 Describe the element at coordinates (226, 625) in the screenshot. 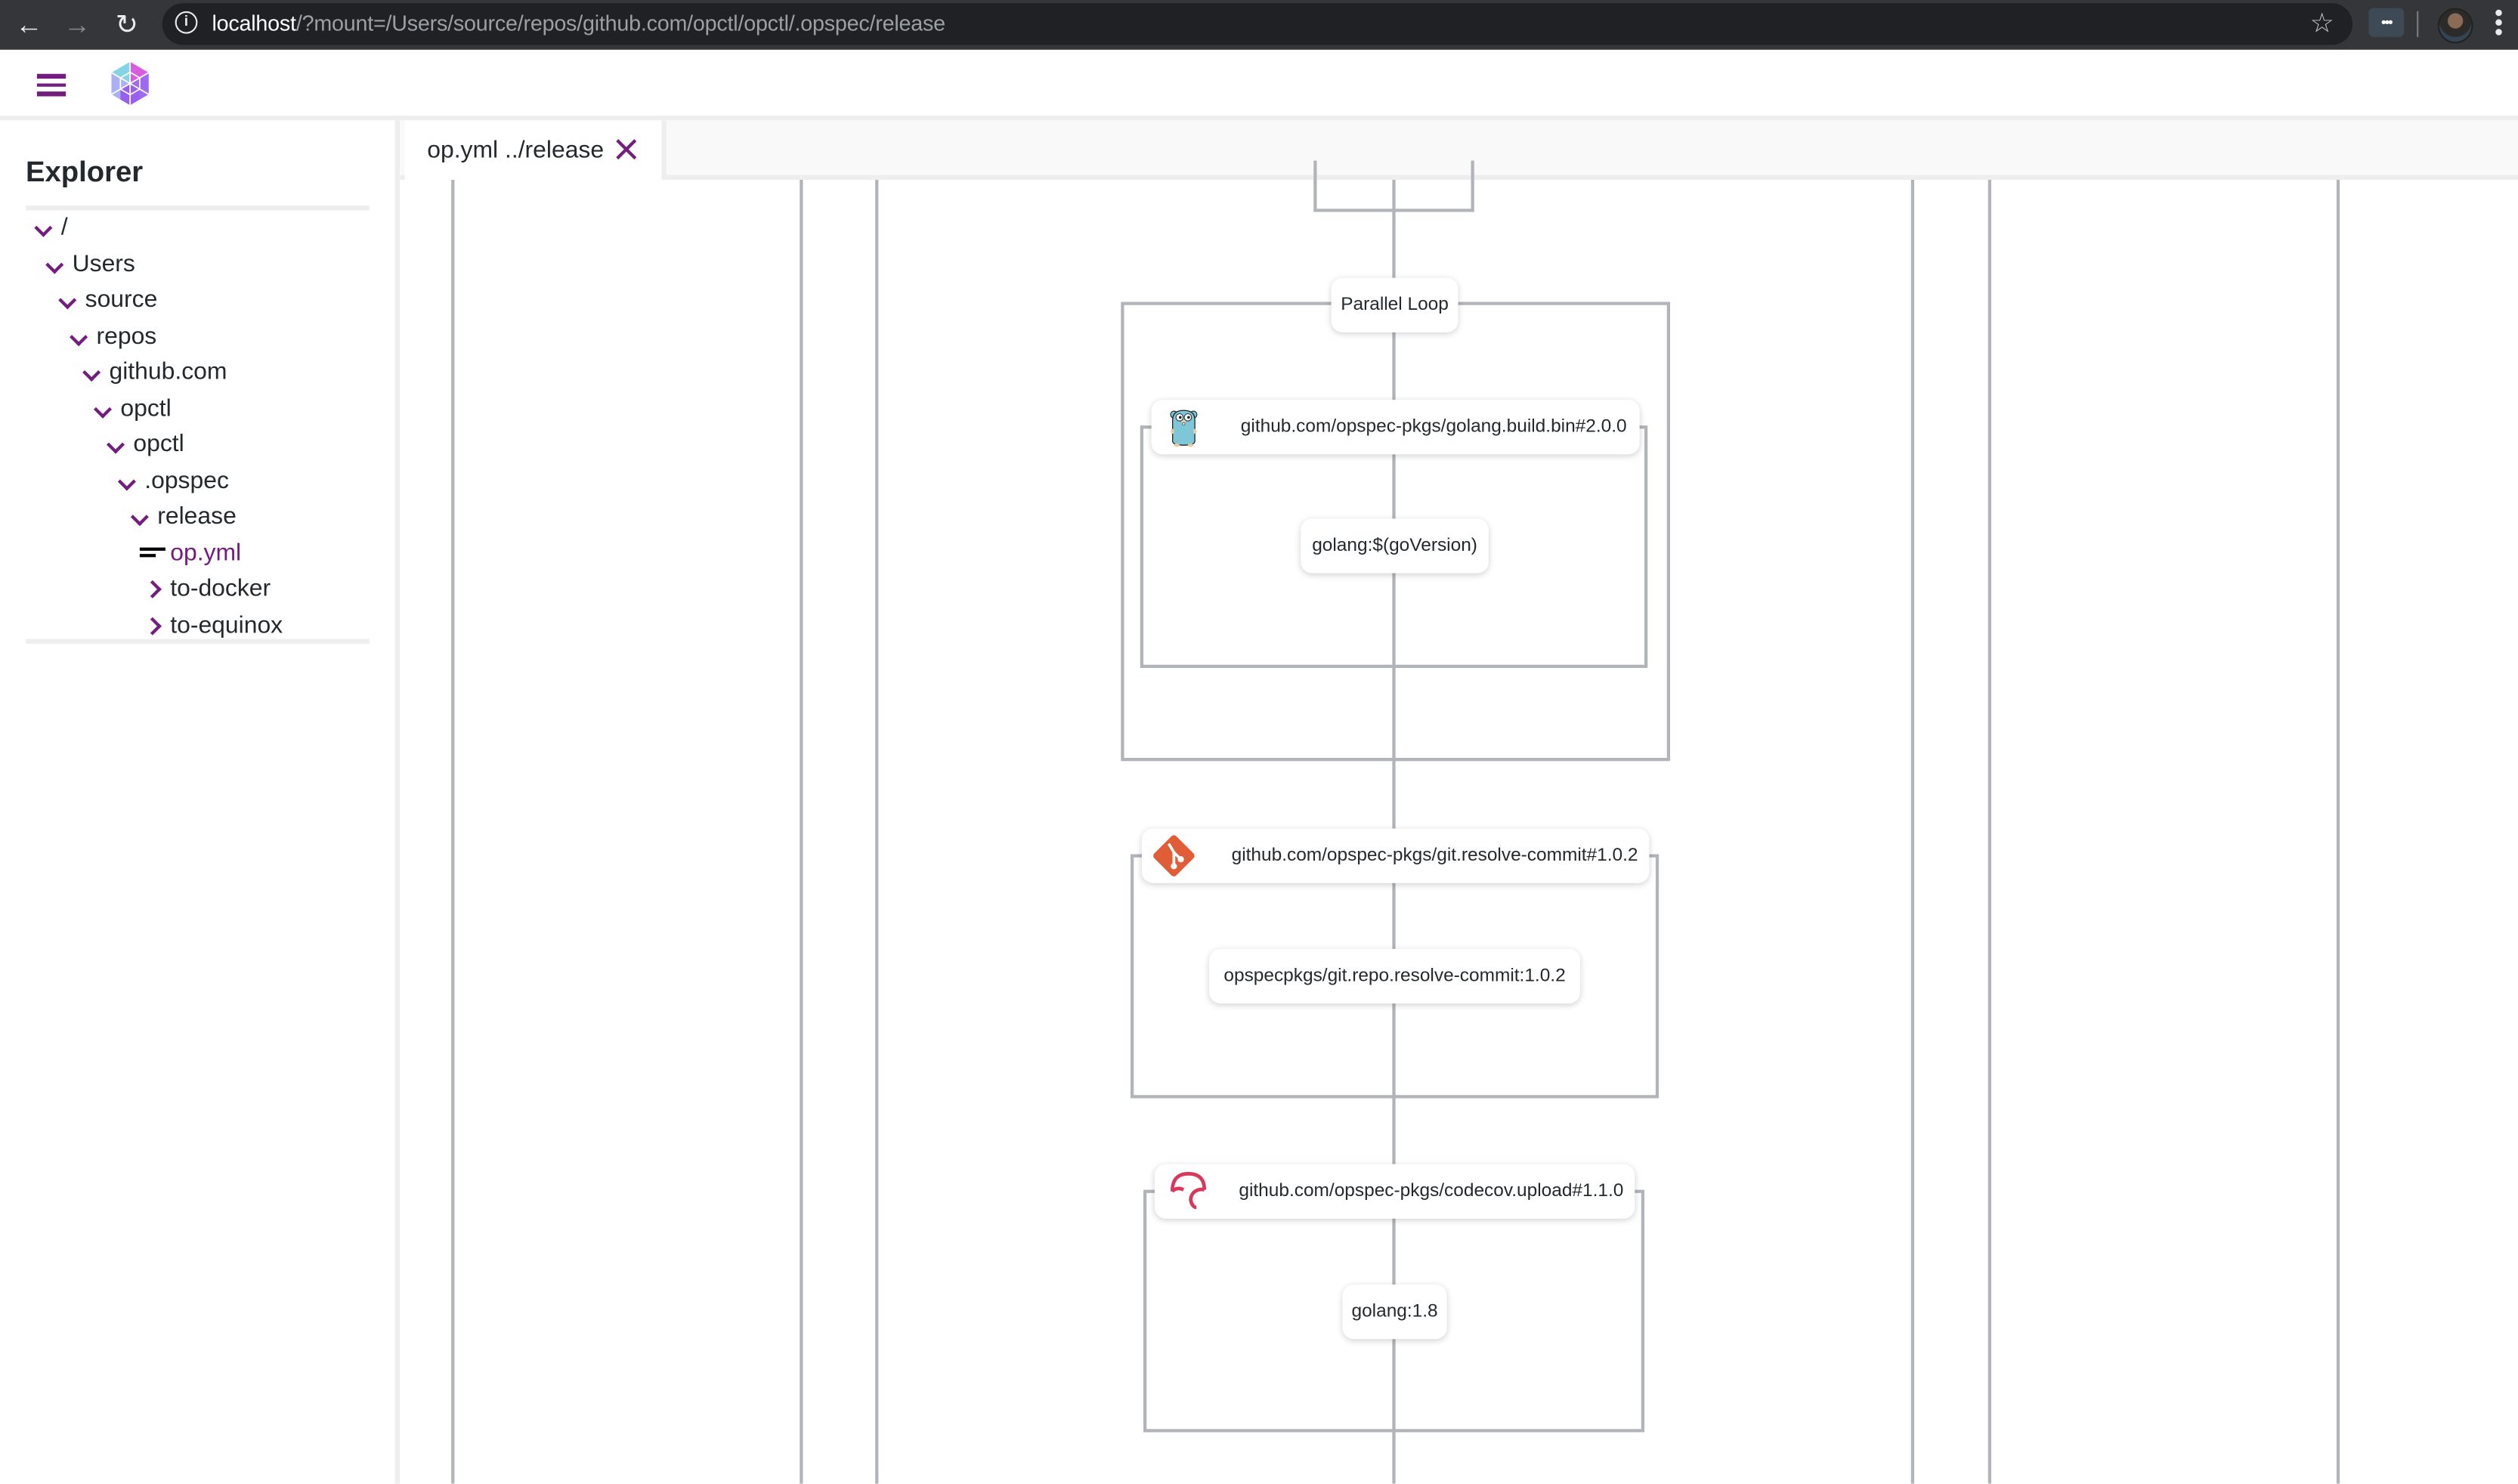

I see `tree-item-label: to-equinox` at that location.